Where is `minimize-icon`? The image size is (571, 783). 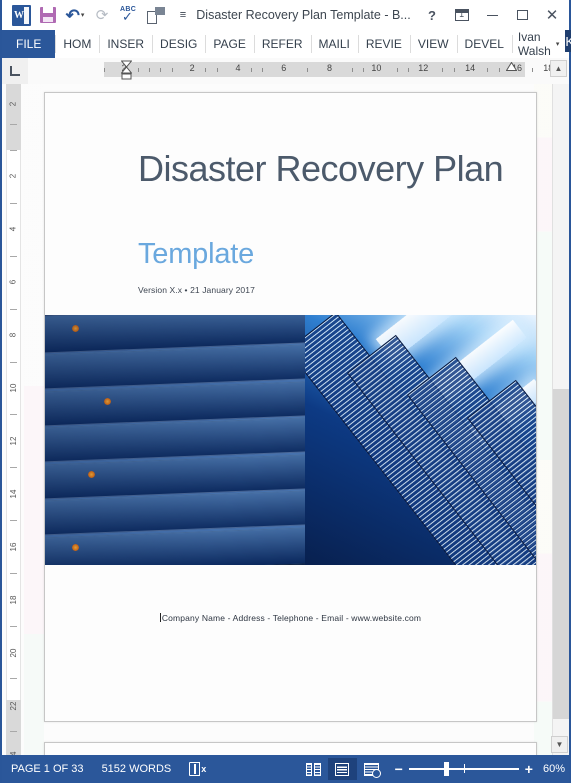
minimize-icon is located at coordinates (492, 15).